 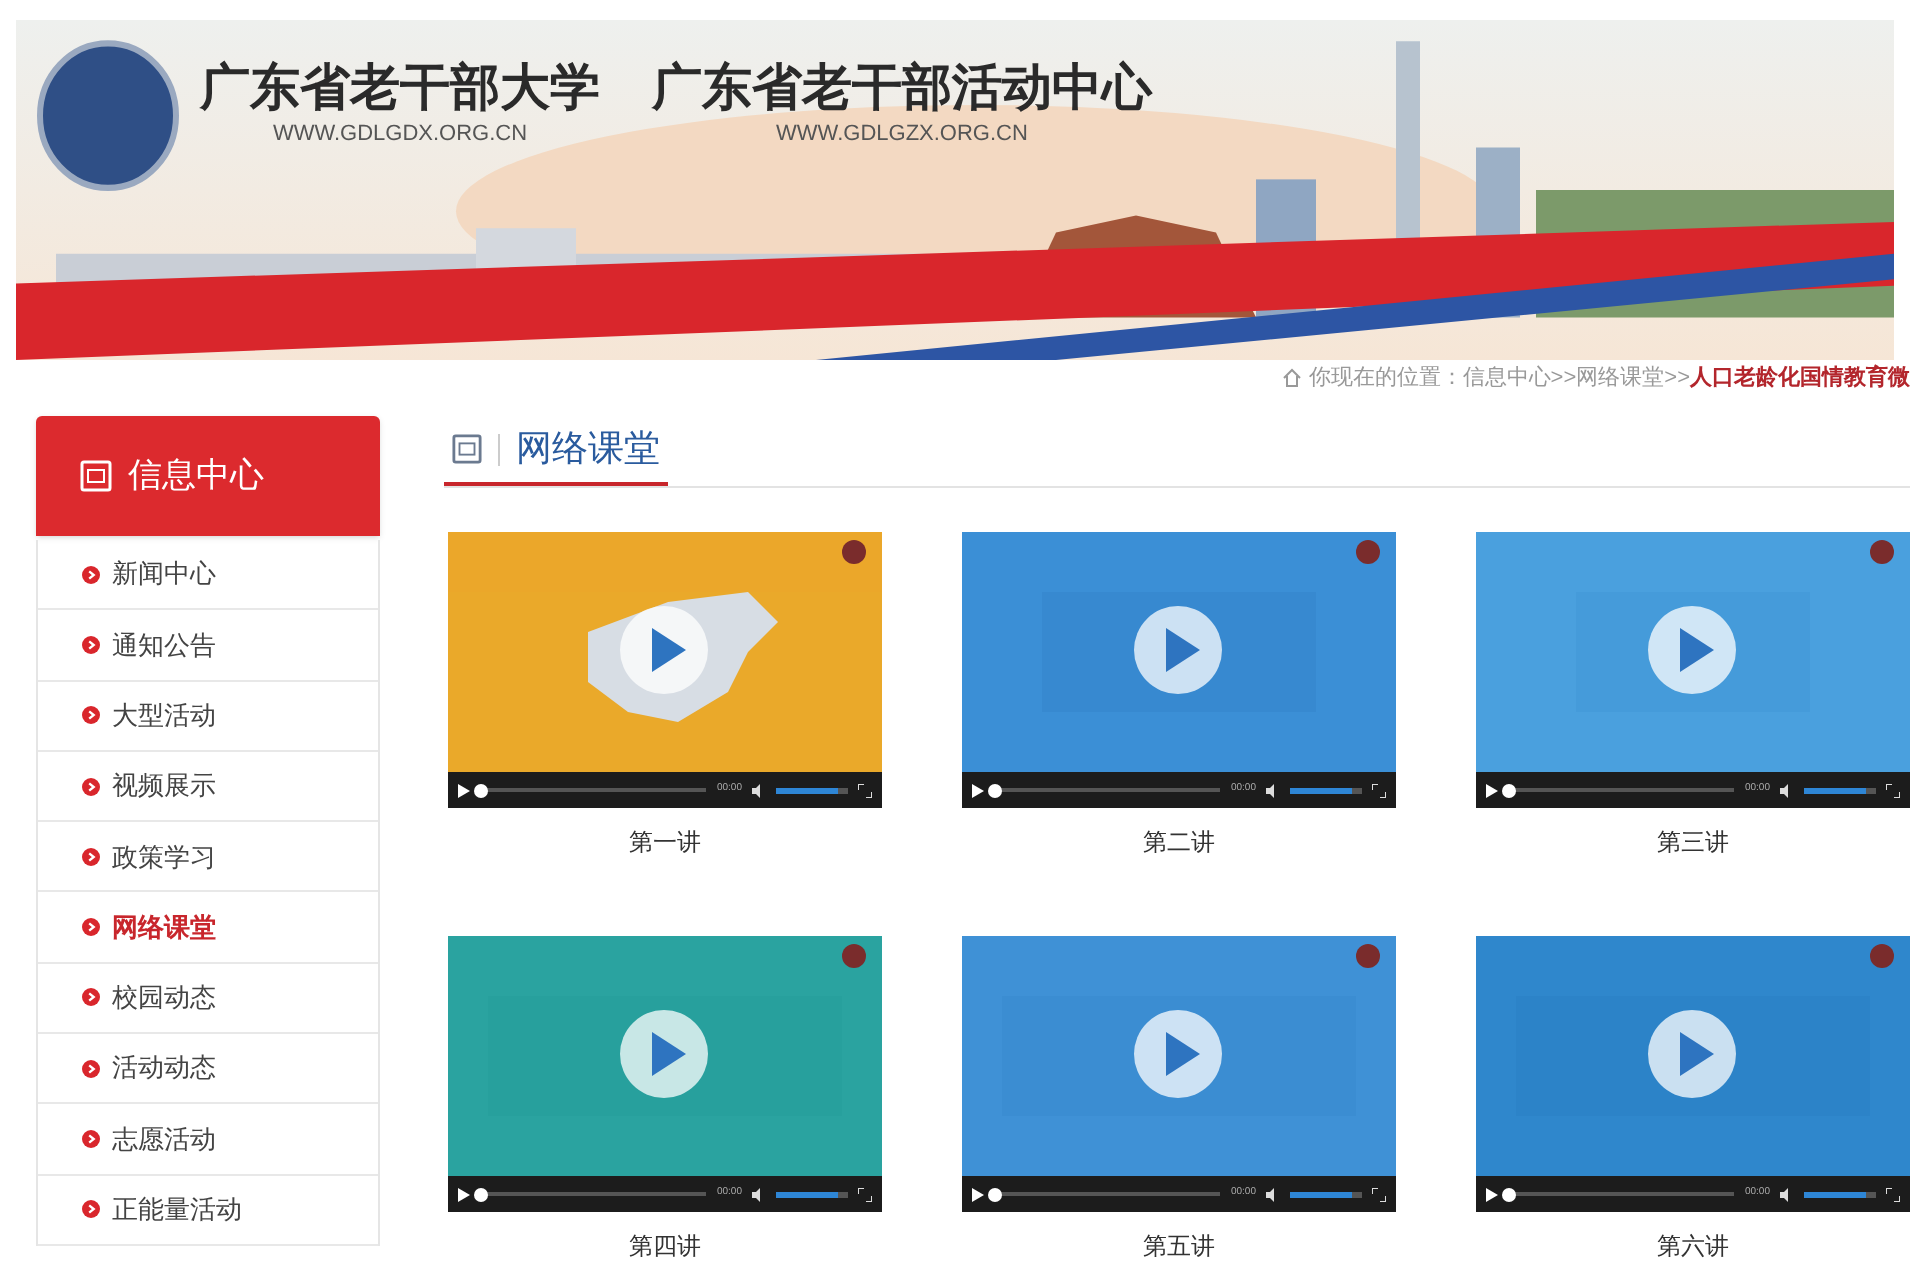 What do you see at coordinates (196, 476) in the screenshot?
I see `sidebar-title: 信息中心` at bounding box center [196, 476].